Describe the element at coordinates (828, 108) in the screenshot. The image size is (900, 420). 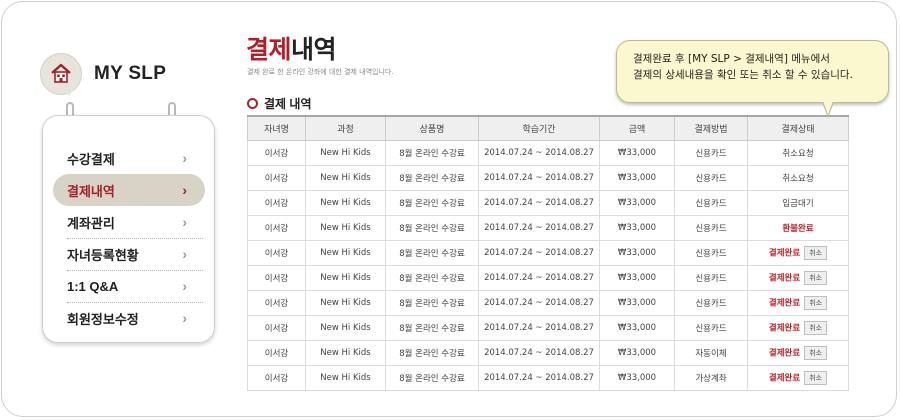
I see `callout-pointer-fill` at that location.